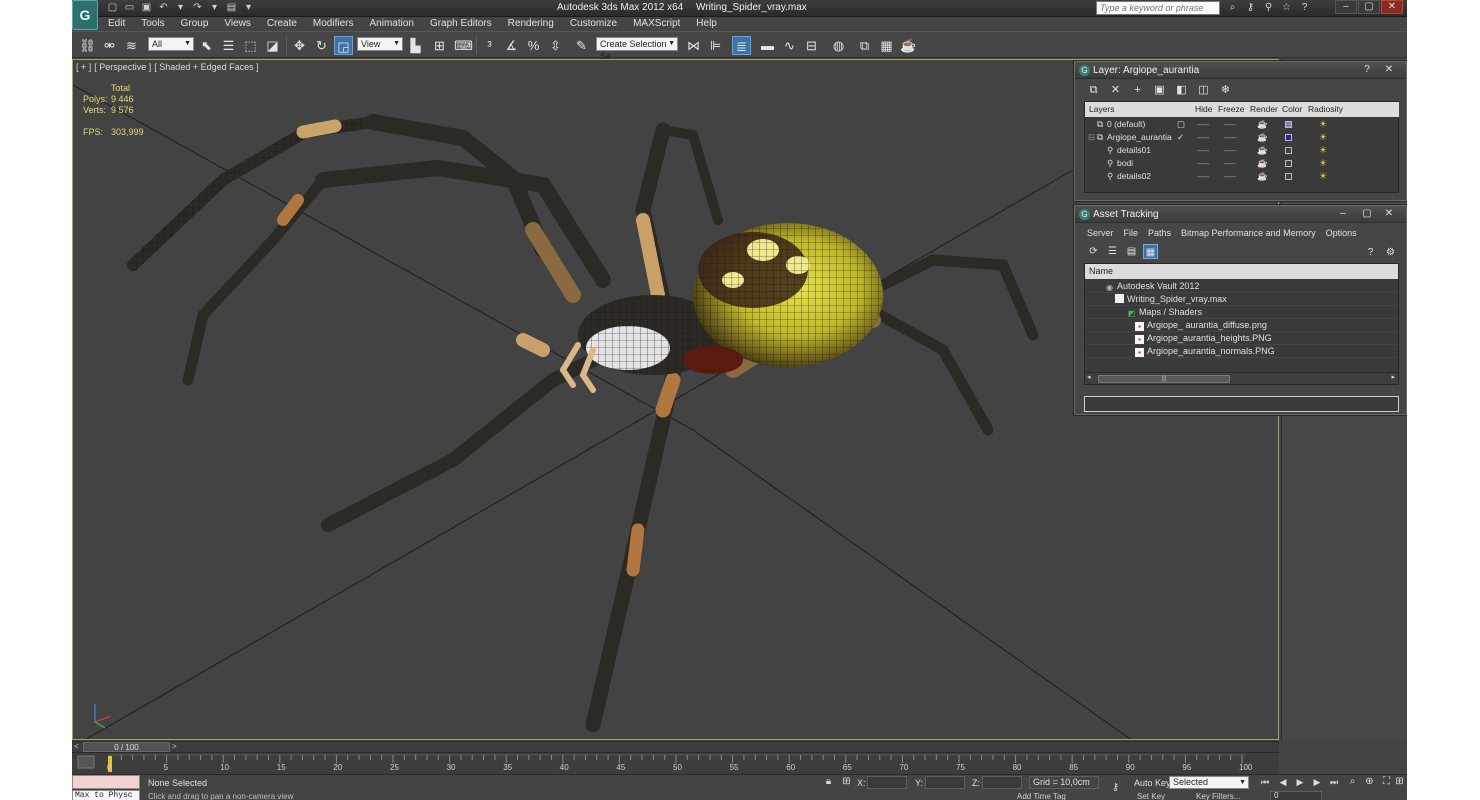 The height and width of the screenshot is (800, 1480). Describe the element at coordinates (715, 45) in the screenshot. I see `align-icon: ⊫` at that location.